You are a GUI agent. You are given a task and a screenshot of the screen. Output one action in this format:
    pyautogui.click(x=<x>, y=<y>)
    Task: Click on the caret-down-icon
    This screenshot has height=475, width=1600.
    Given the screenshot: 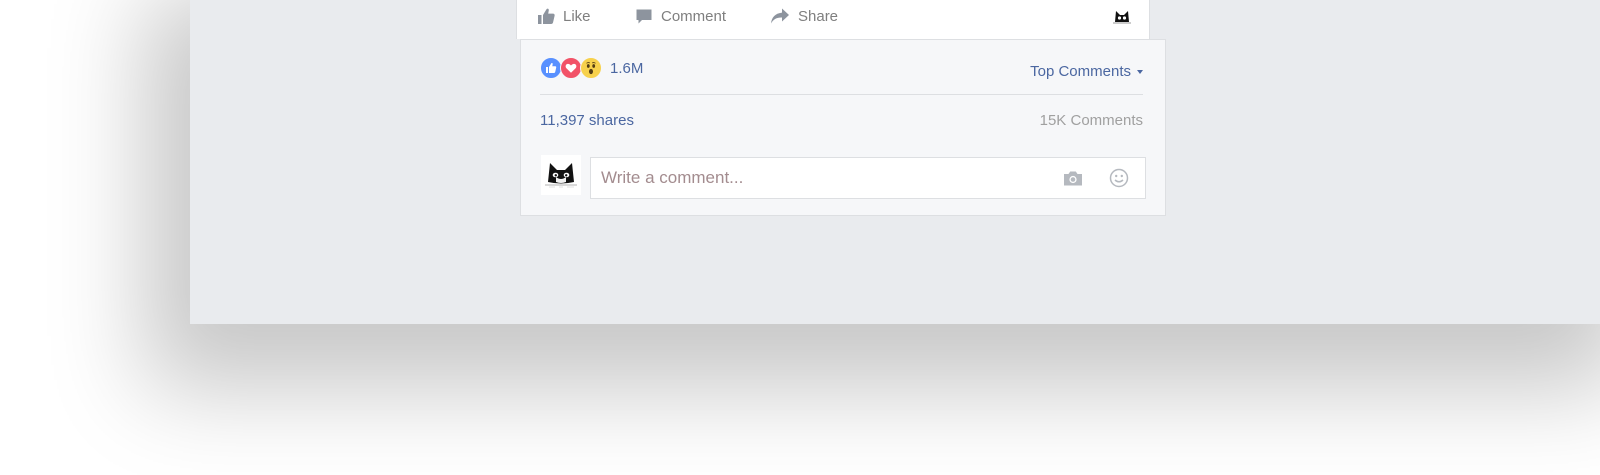 What is the action you would take?
    pyautogui.click(x=1140, y=71)
    